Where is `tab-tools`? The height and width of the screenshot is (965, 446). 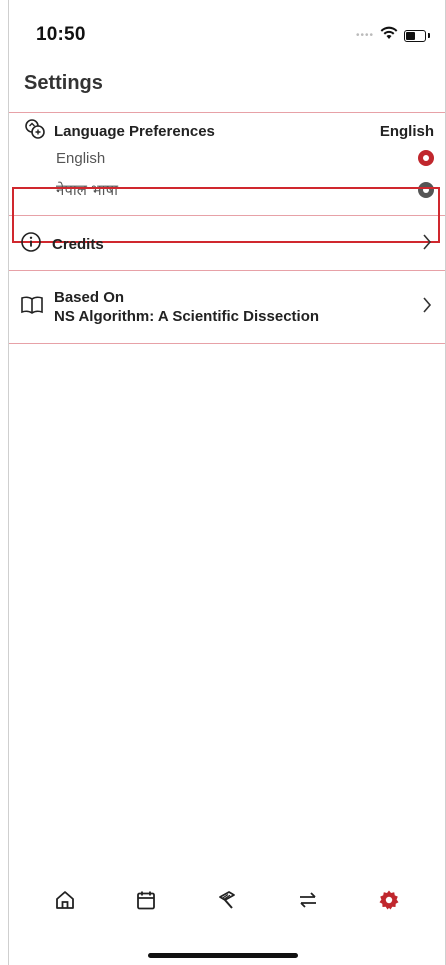 tab-tools is located at coordinates (227, 902).